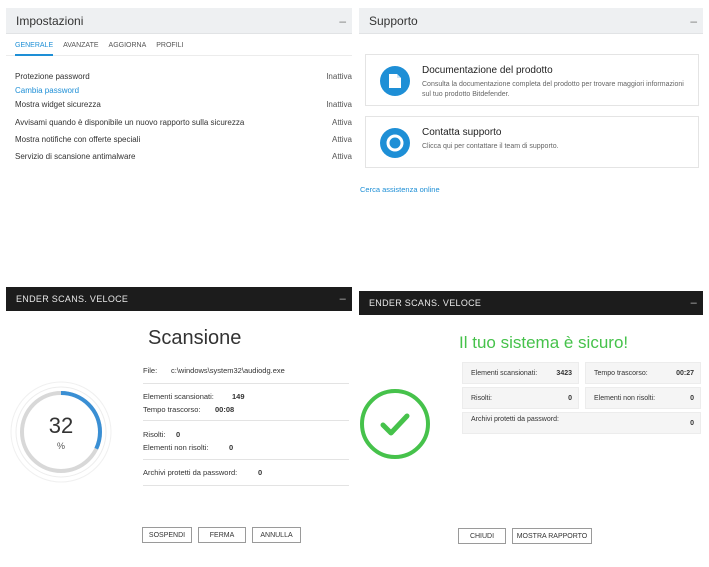  What do you see at coordinates (179, 299) in the screenshot?
I see `scan-header: ENDER SCANS. VELOCE –` at bounding box center [179, 299].